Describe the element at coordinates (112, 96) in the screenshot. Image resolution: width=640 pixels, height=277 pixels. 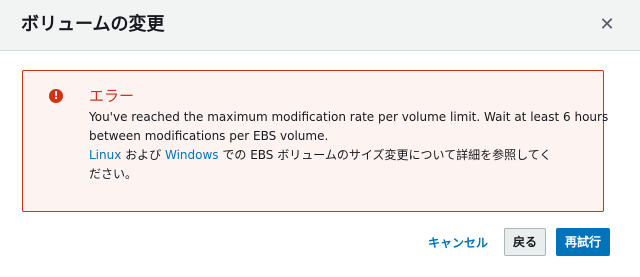
I see `alert-title: エラー` at that location.